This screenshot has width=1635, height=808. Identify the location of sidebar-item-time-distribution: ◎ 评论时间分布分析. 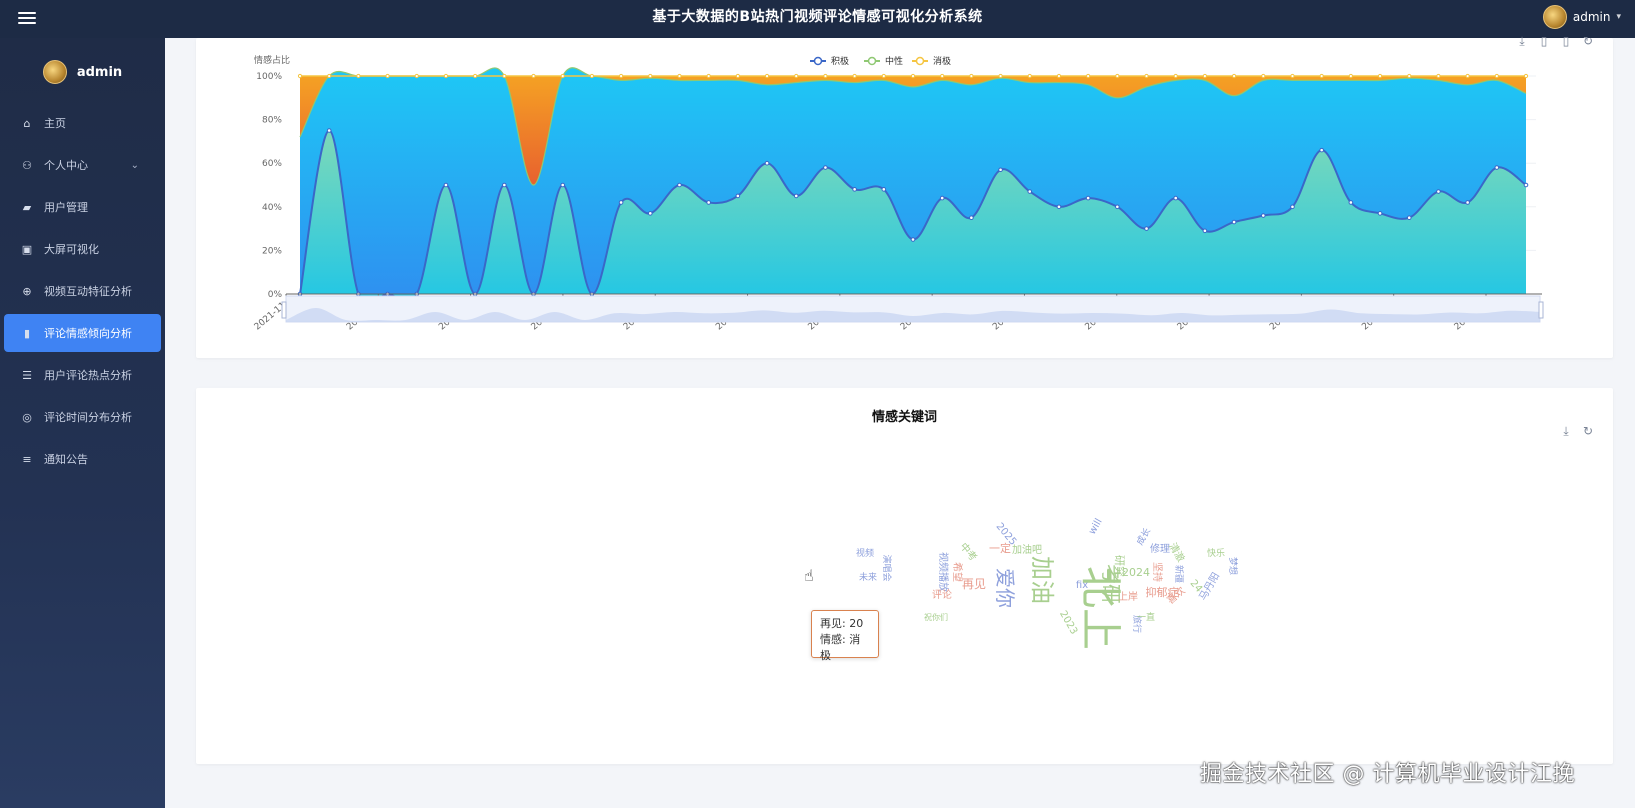
(82, 417).